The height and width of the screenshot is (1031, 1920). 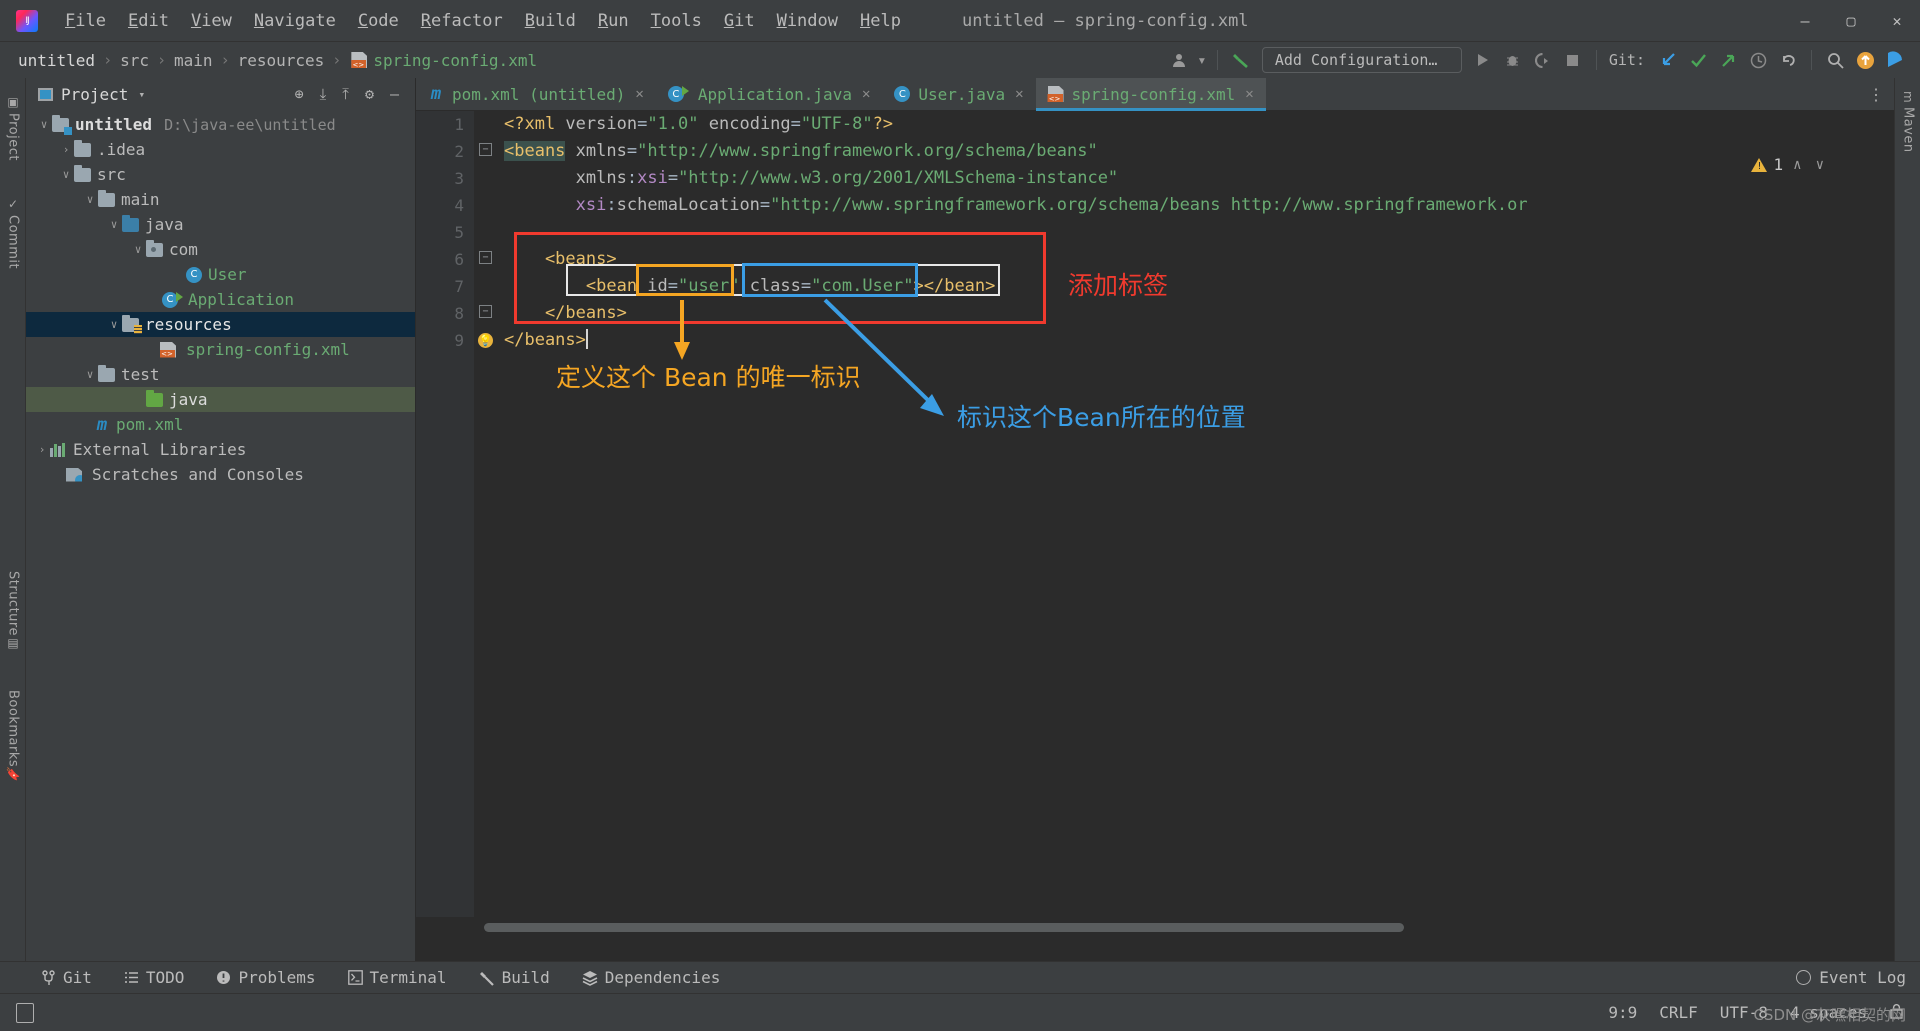 What do you see at coordinates (1513, 60) in the screenshot?
I see `debug-bug-icon` at bounding box center [1513, 60].